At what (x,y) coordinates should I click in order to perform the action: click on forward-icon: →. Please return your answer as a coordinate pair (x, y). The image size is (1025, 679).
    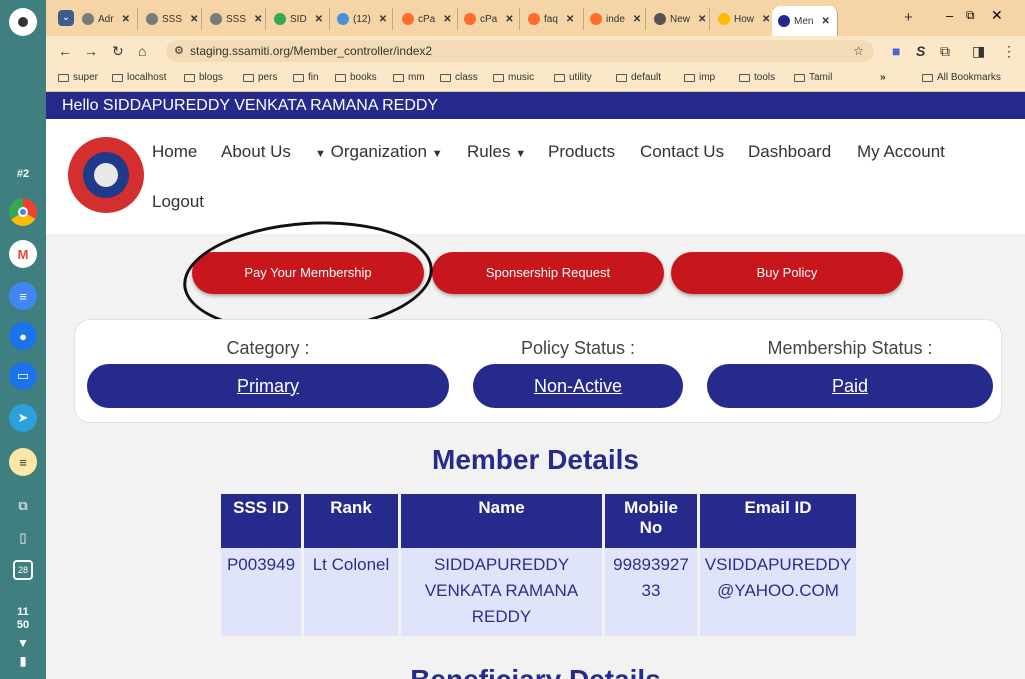
    Looking at the image, I should click on (91, 51).